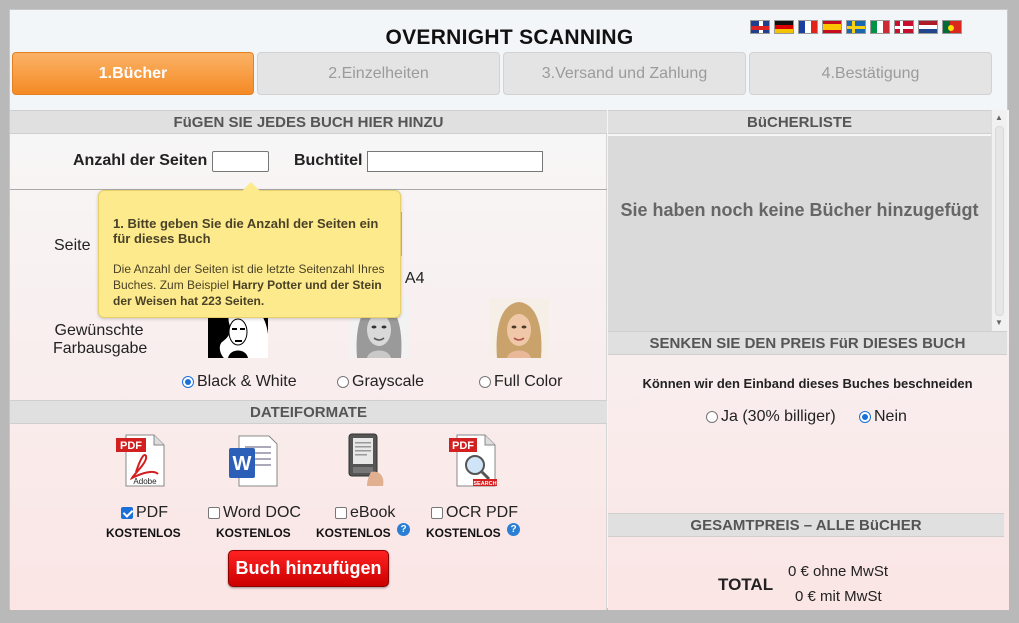 The width and height of the screenshot is (1019, 623). Describe the element at coordinates (807, 343) in the screenshot. I see `reduce-price-header: SENKEN SIE DEN PREIS FüR DIESES BUCH` at that location.